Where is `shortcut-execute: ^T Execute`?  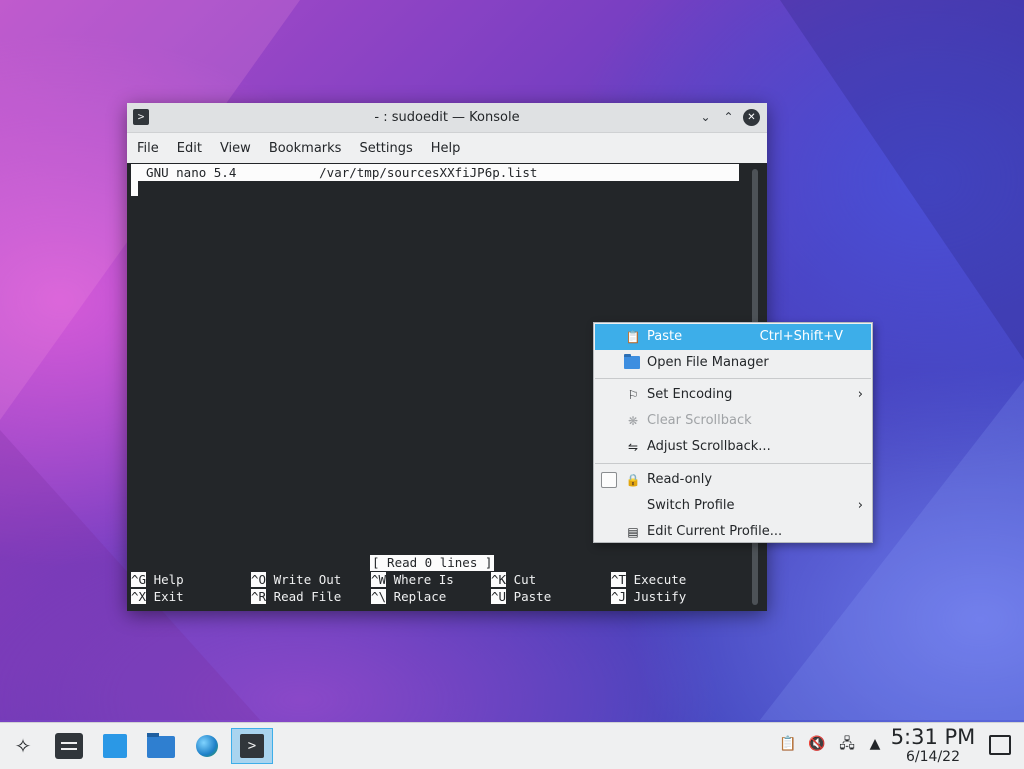 shortcut-execute: ^T Execute is located at coordinates (648, 579).